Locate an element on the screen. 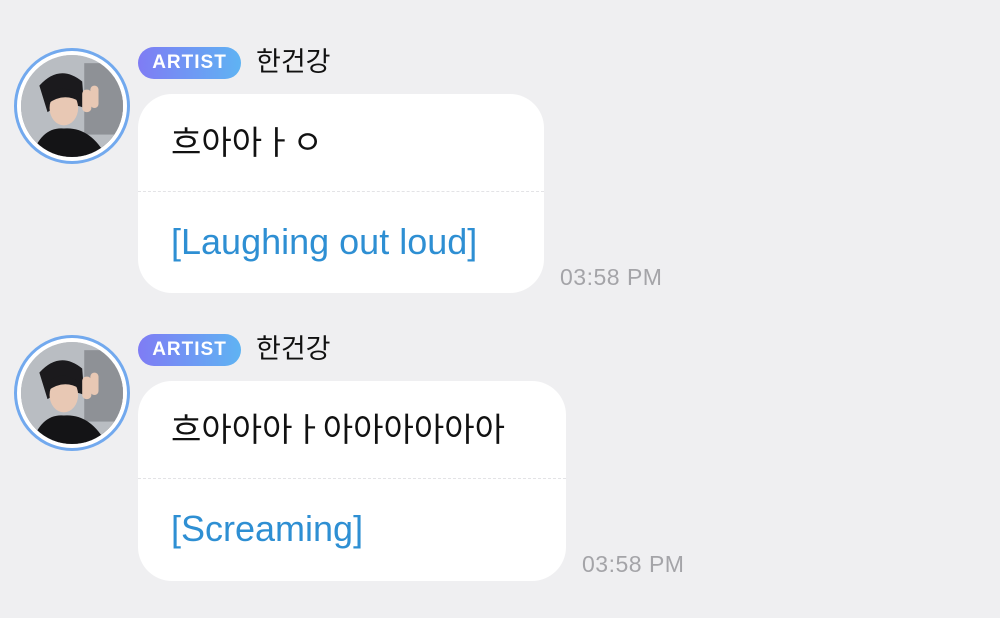 The width and height of the screenshot is (1000, 618). message-text: 흐아아ㅏㅇ is located at coordinates (247, 142).